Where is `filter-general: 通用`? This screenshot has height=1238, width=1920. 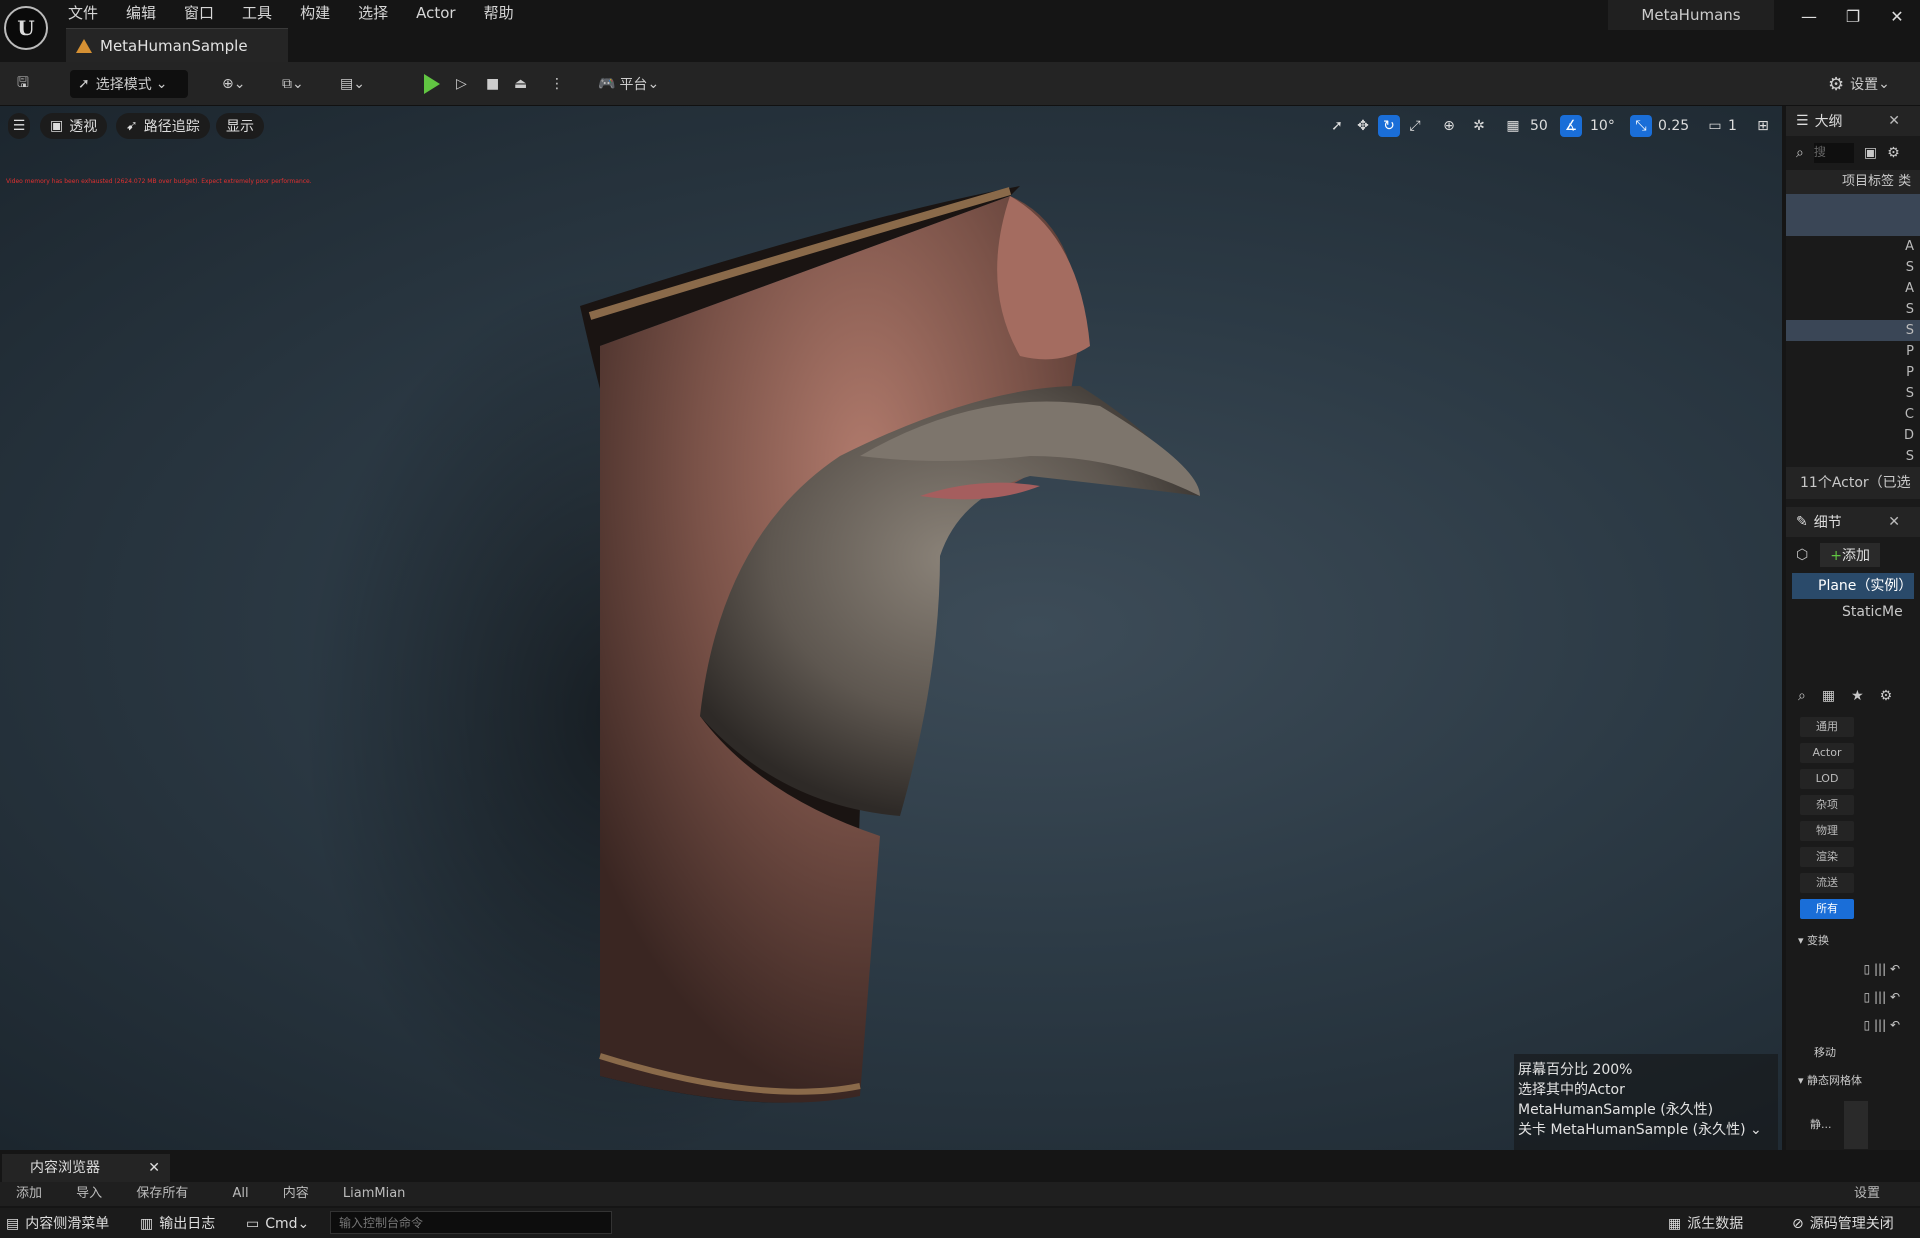
filter-general: 通用 is located at coordinates (1827, 727).